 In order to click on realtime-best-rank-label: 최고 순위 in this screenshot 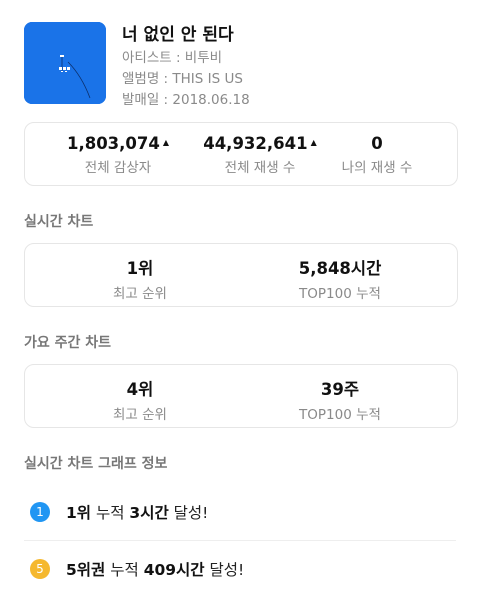, I will do `click(140, 294)`.